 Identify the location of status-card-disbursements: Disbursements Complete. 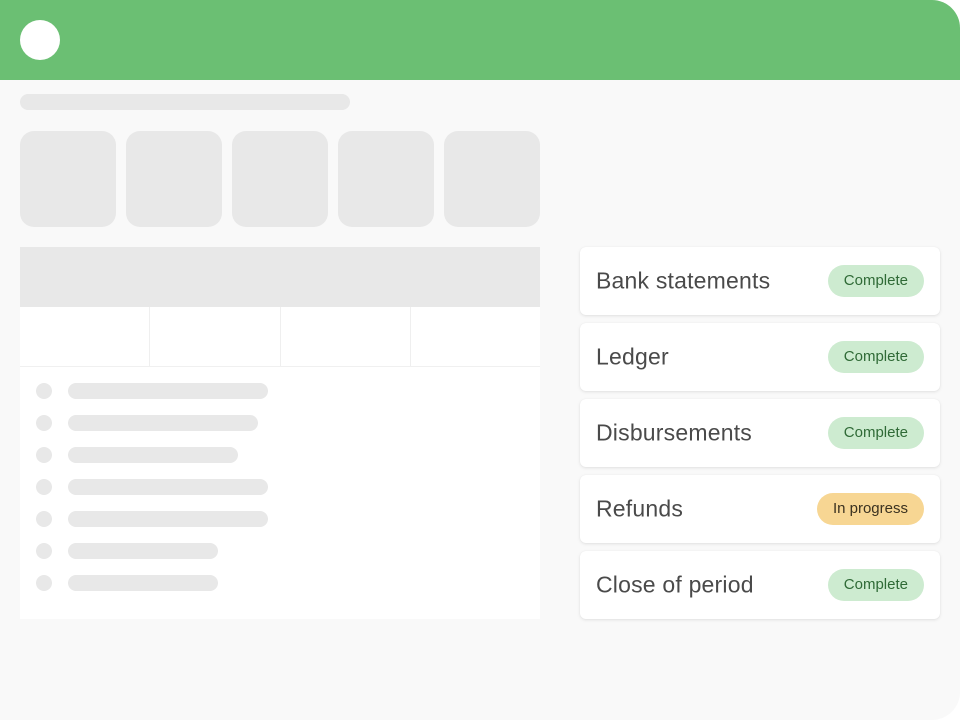
(760, 433).